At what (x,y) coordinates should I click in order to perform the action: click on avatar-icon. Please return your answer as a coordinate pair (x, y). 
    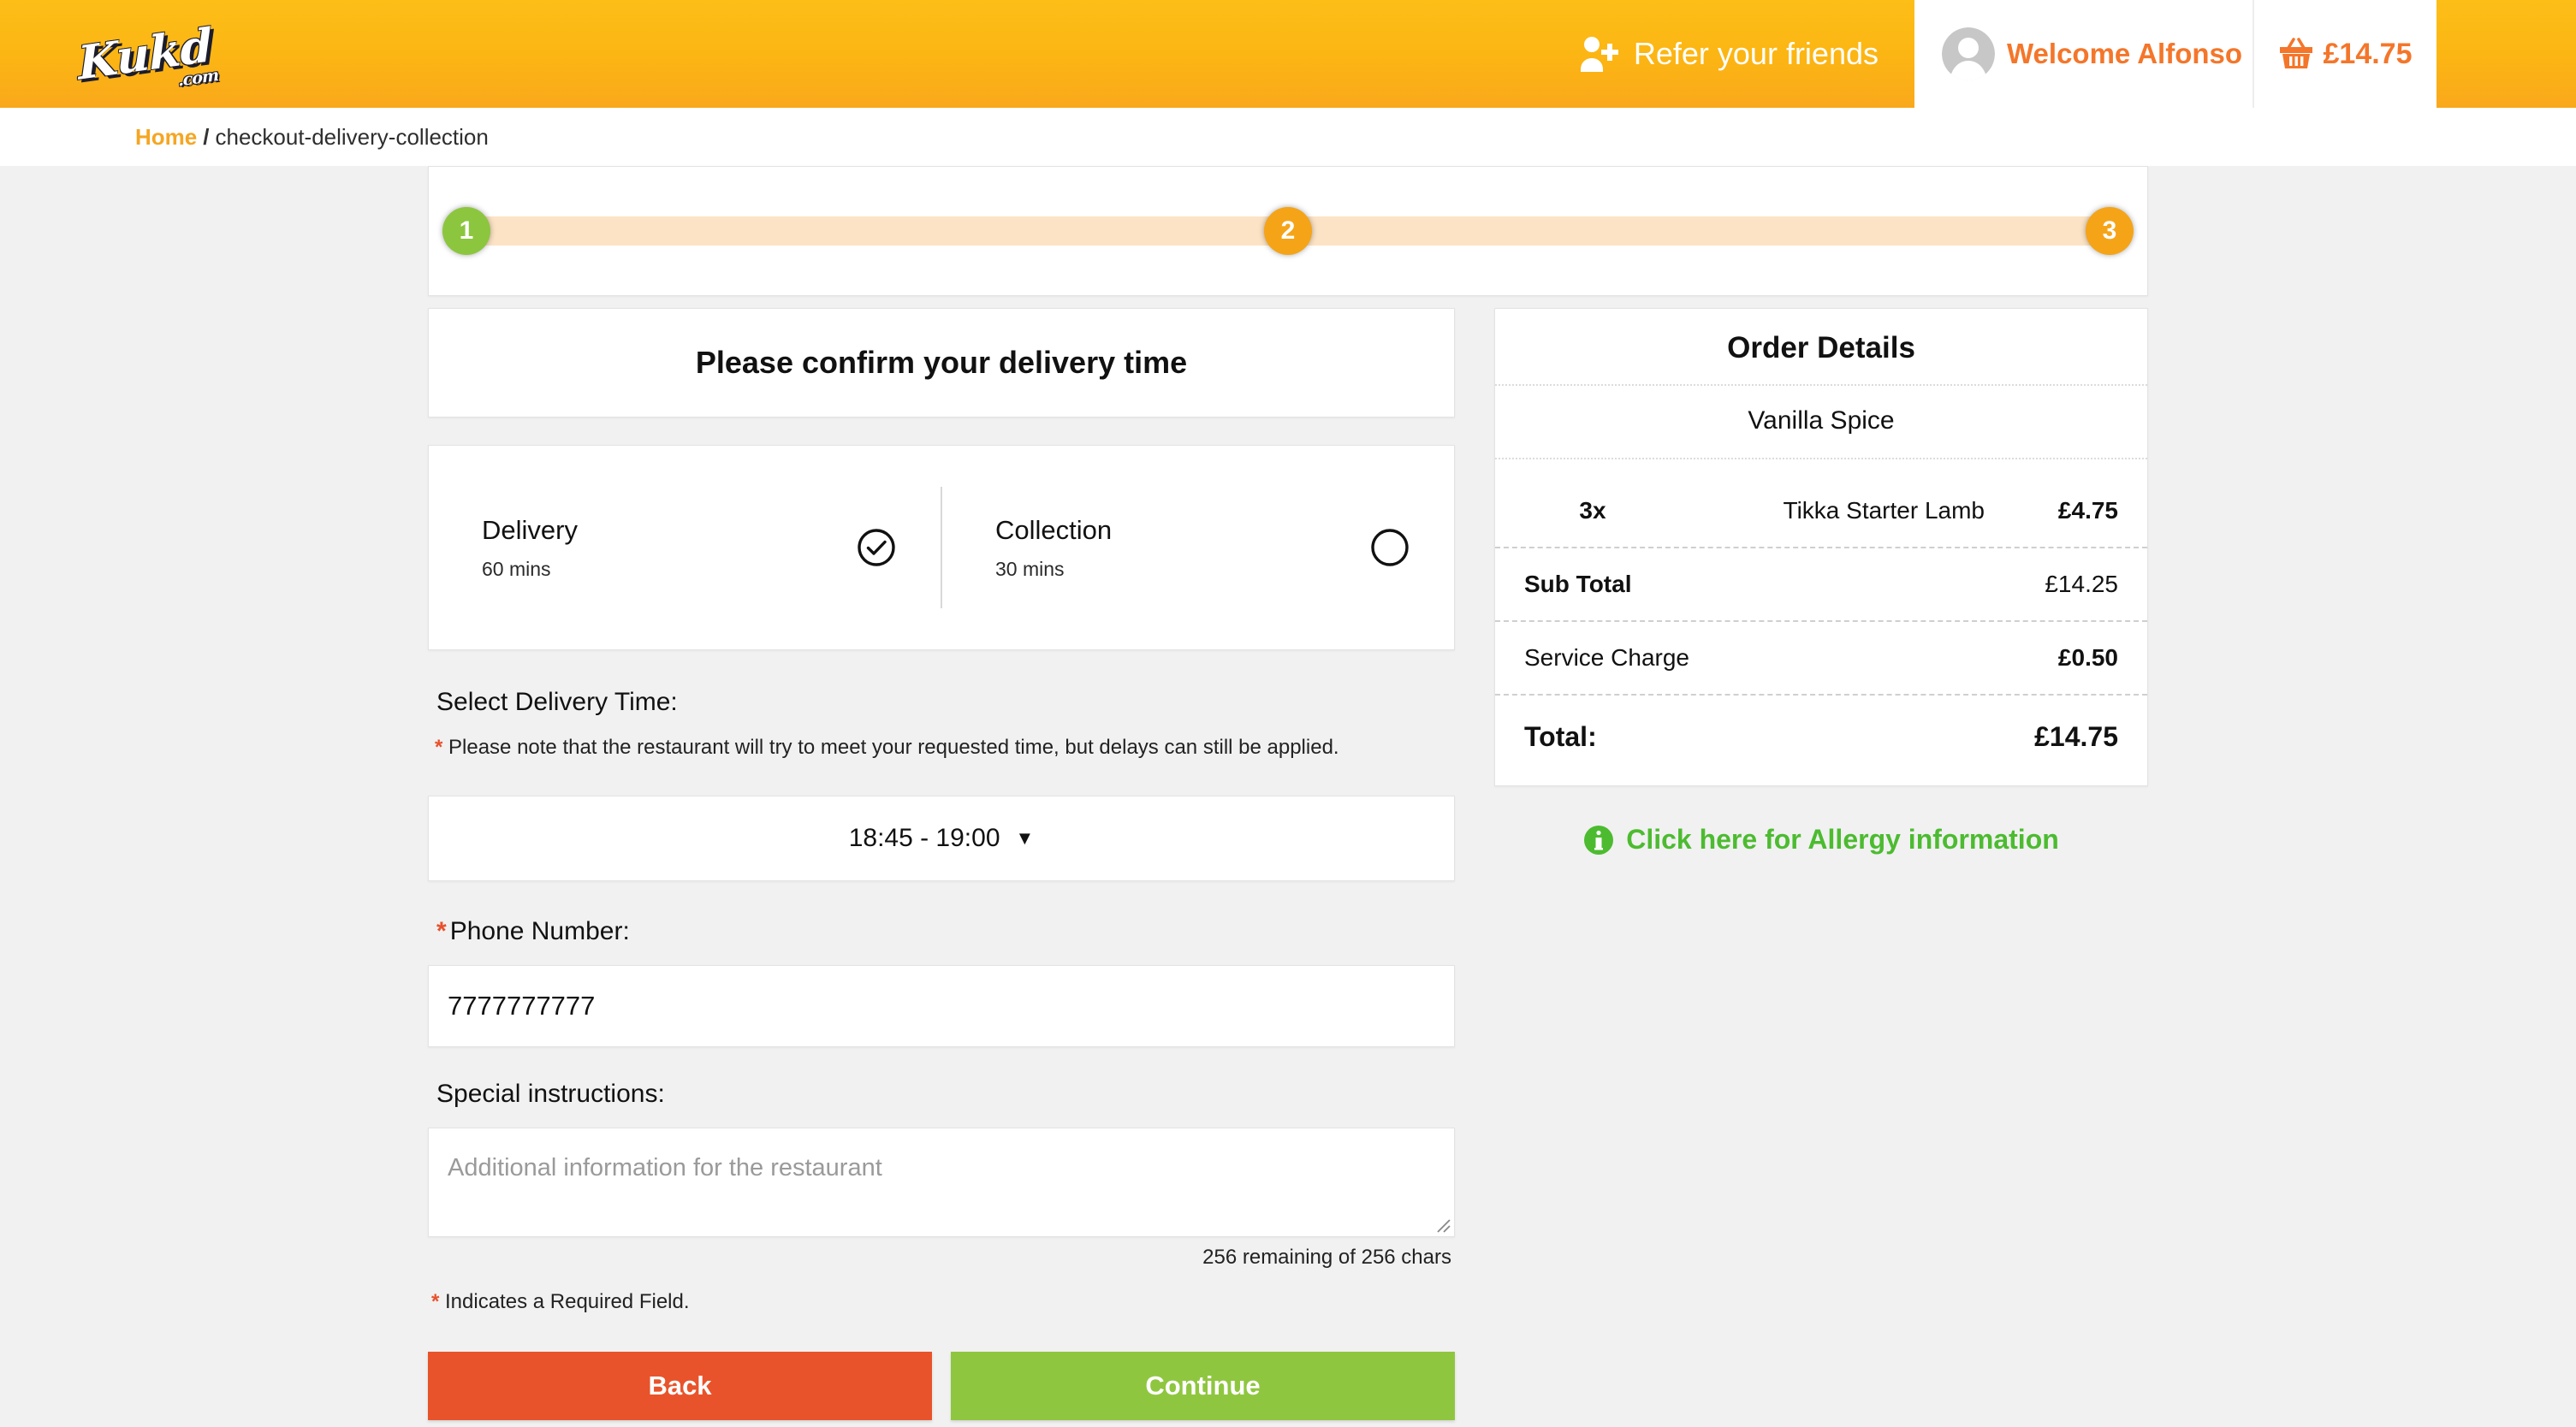
    Looking at the image, I should click on (1968, 53).